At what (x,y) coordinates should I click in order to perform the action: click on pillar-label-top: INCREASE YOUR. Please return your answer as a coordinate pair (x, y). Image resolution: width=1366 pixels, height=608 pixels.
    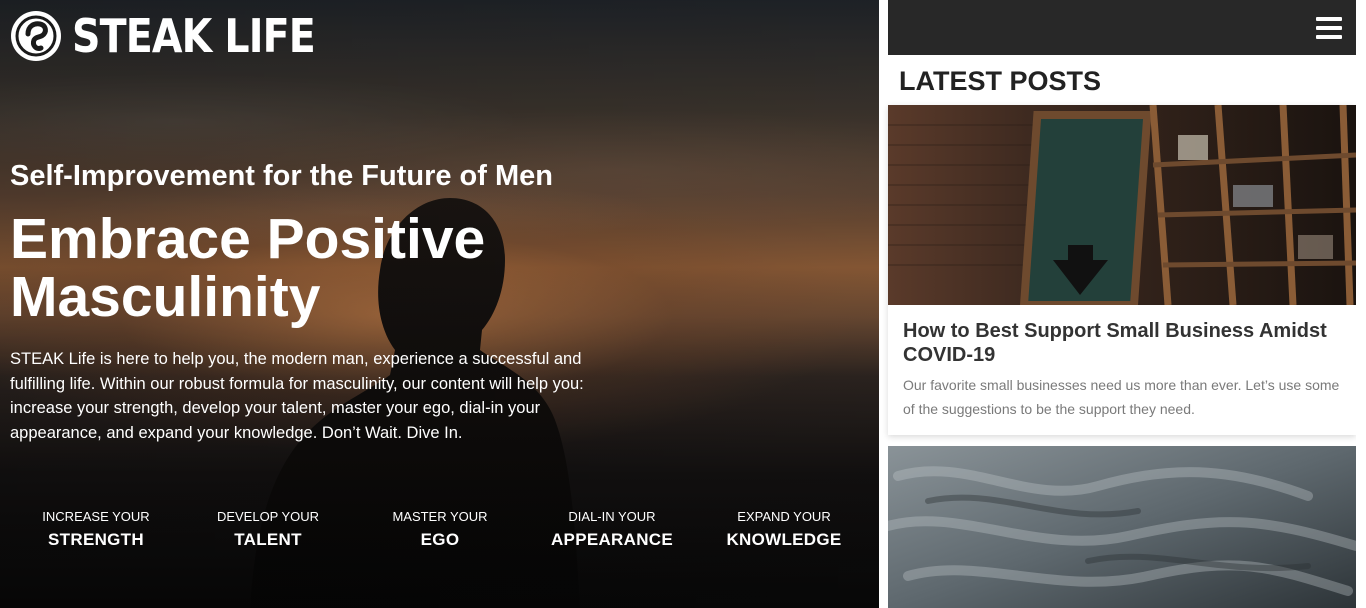
    Looking at the image, I should click on (96, 516).